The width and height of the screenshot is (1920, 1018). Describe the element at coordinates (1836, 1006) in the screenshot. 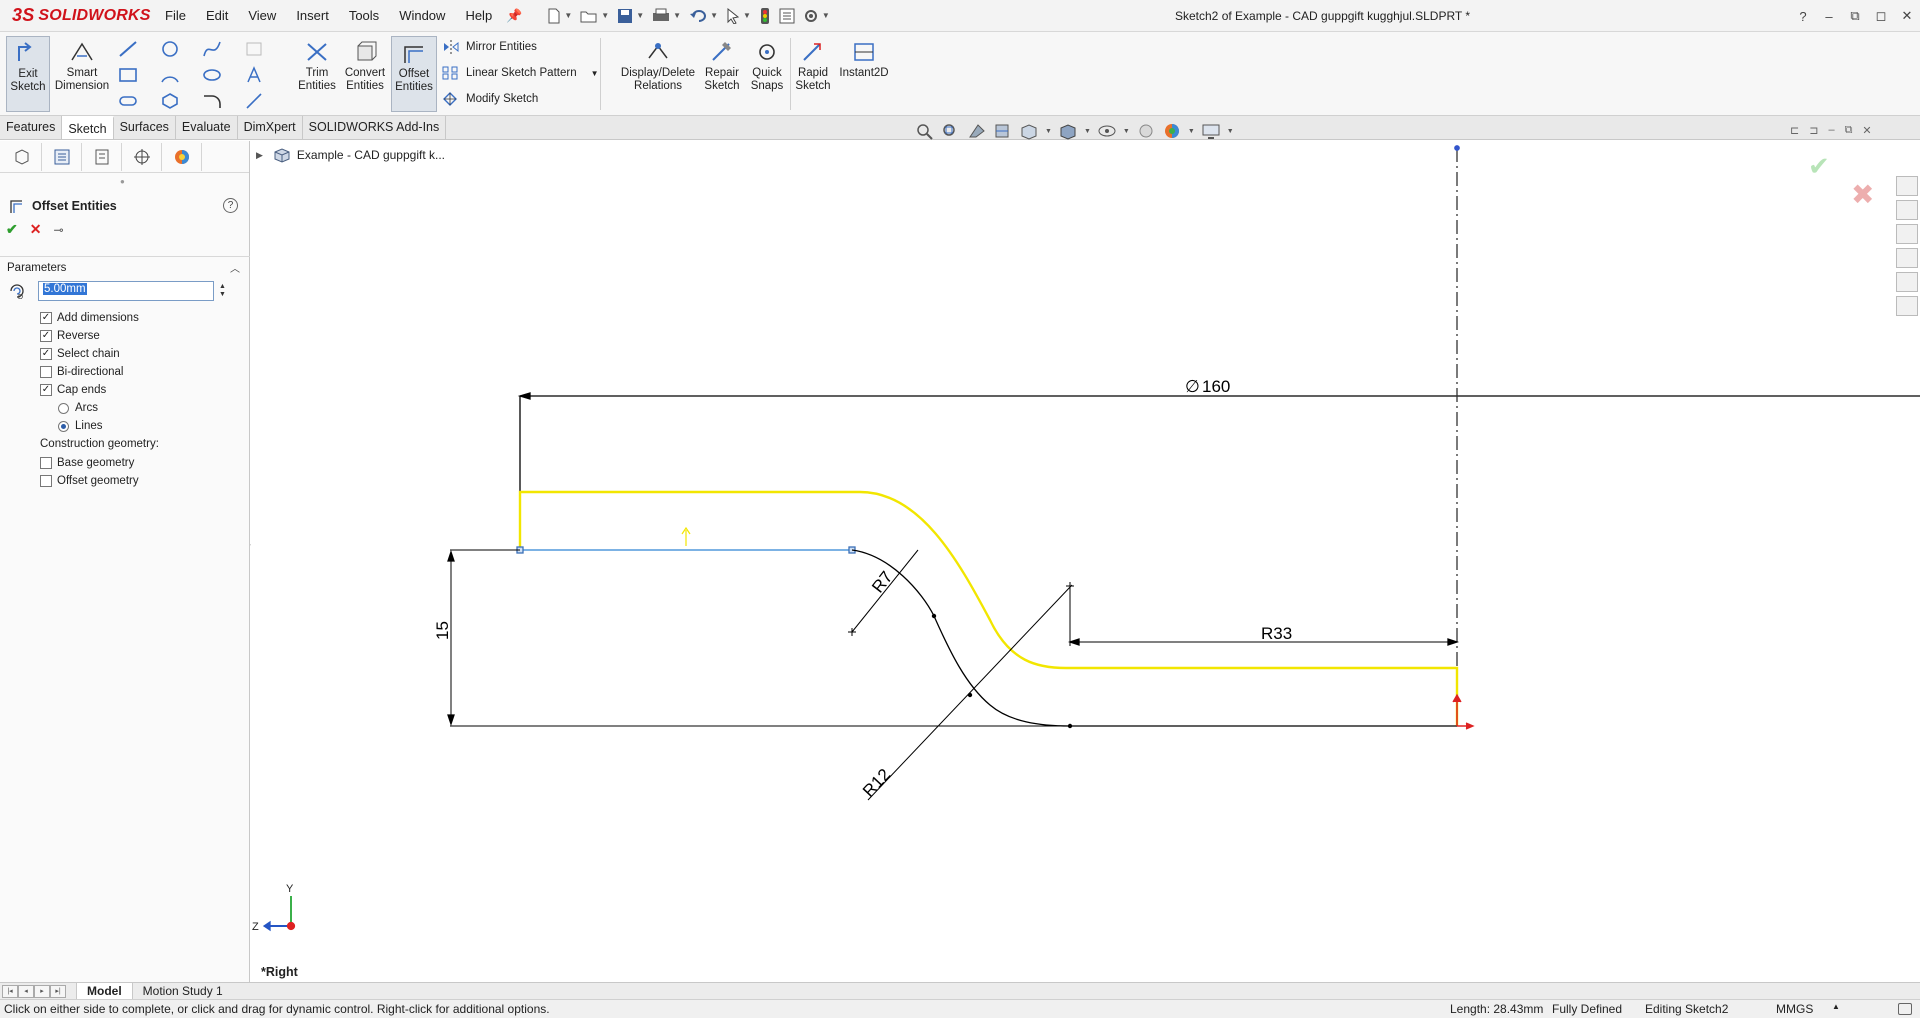

I see `units-dropdown-icon: ▲` at that location.